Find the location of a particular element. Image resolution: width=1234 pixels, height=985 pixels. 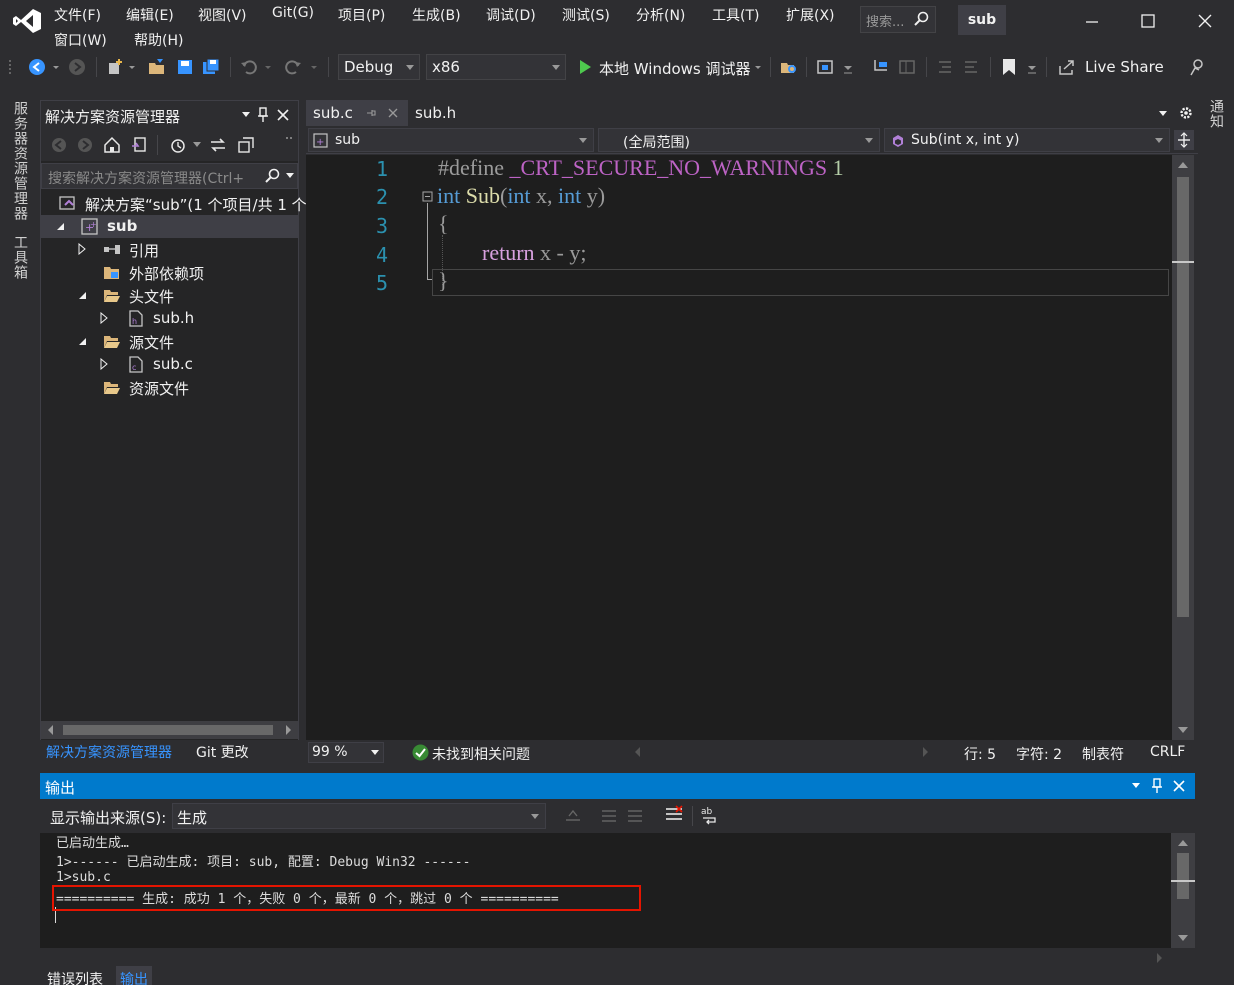

minimize-icon is located at coordinates (1092, 21).